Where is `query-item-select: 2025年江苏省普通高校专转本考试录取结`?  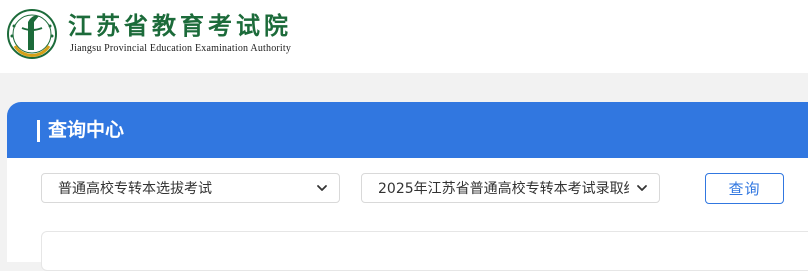
query-item-select: 2025年江苏省普通高校专转本考试录取结 is located at coordinates (510, 188).